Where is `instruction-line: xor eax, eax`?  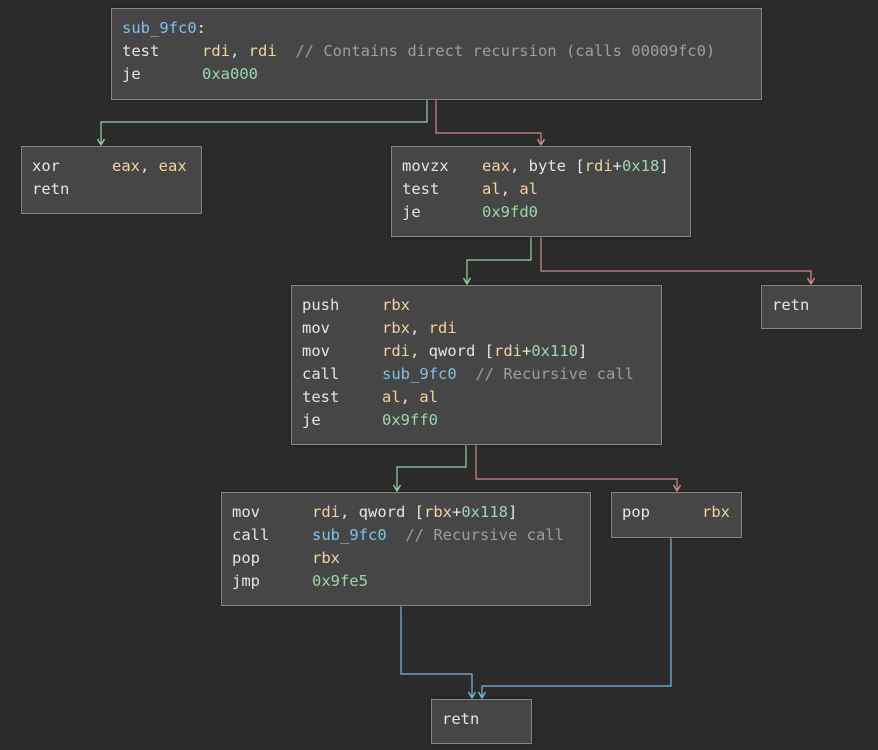 instruction-line: xor eax, eax is located at coordinates (116, 166).